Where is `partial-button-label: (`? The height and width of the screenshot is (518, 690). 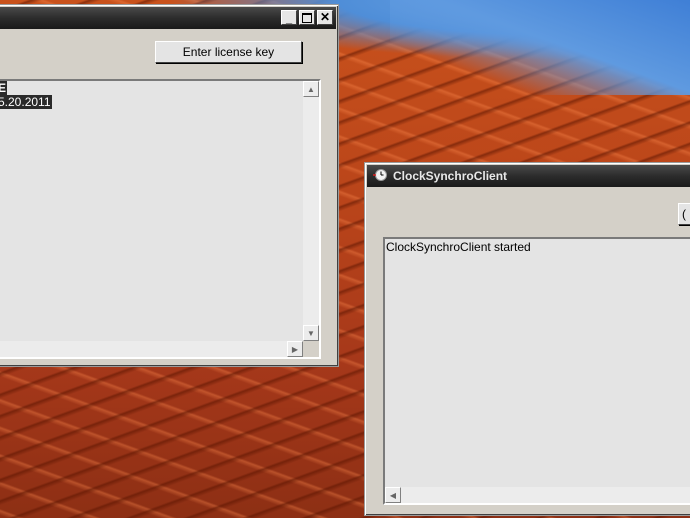 partial-button-label: ( is located at coordinates (684, 214).